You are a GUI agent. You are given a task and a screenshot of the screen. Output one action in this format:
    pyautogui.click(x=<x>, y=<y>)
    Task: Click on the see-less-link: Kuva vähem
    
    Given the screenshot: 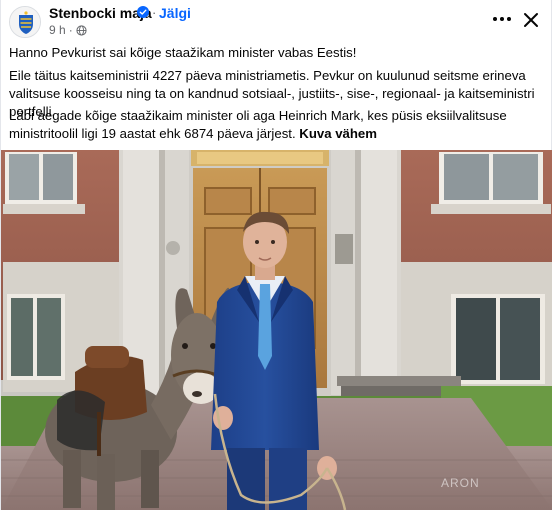 What is the action you would take?
    pyautogui.click(x=338, y=133)
    